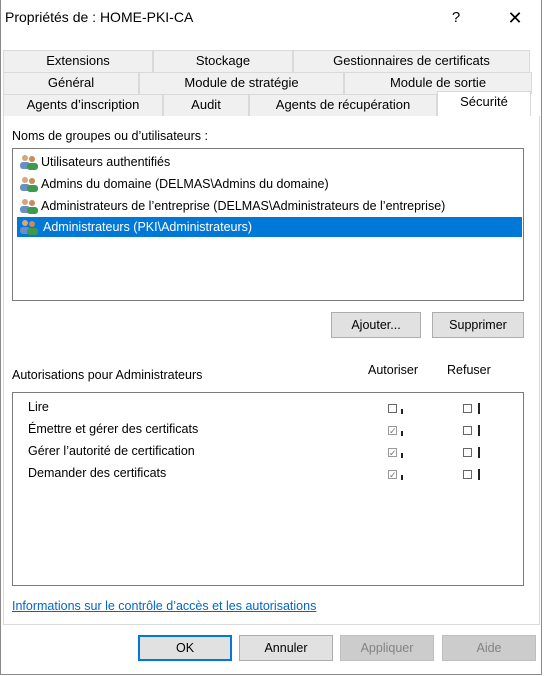 This screenshot has height=676, width=544. What do you see at coordinates (411, 61) in the screenshot?
I see `tab-gestionnaires-certificats: Gestionnaires de certificats` at bounding box center [411, 61].